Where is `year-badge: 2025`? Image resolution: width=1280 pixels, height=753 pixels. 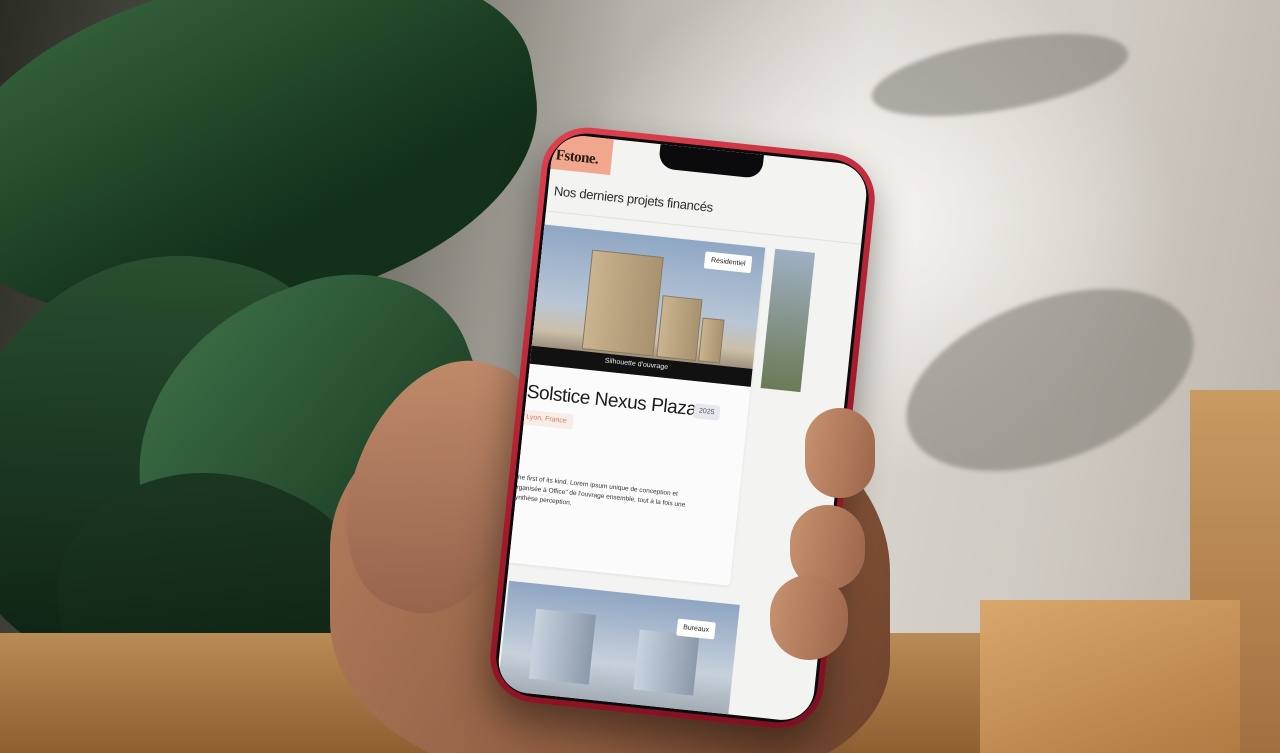 year-badge: 2025 is located at coordinates (707, 412).